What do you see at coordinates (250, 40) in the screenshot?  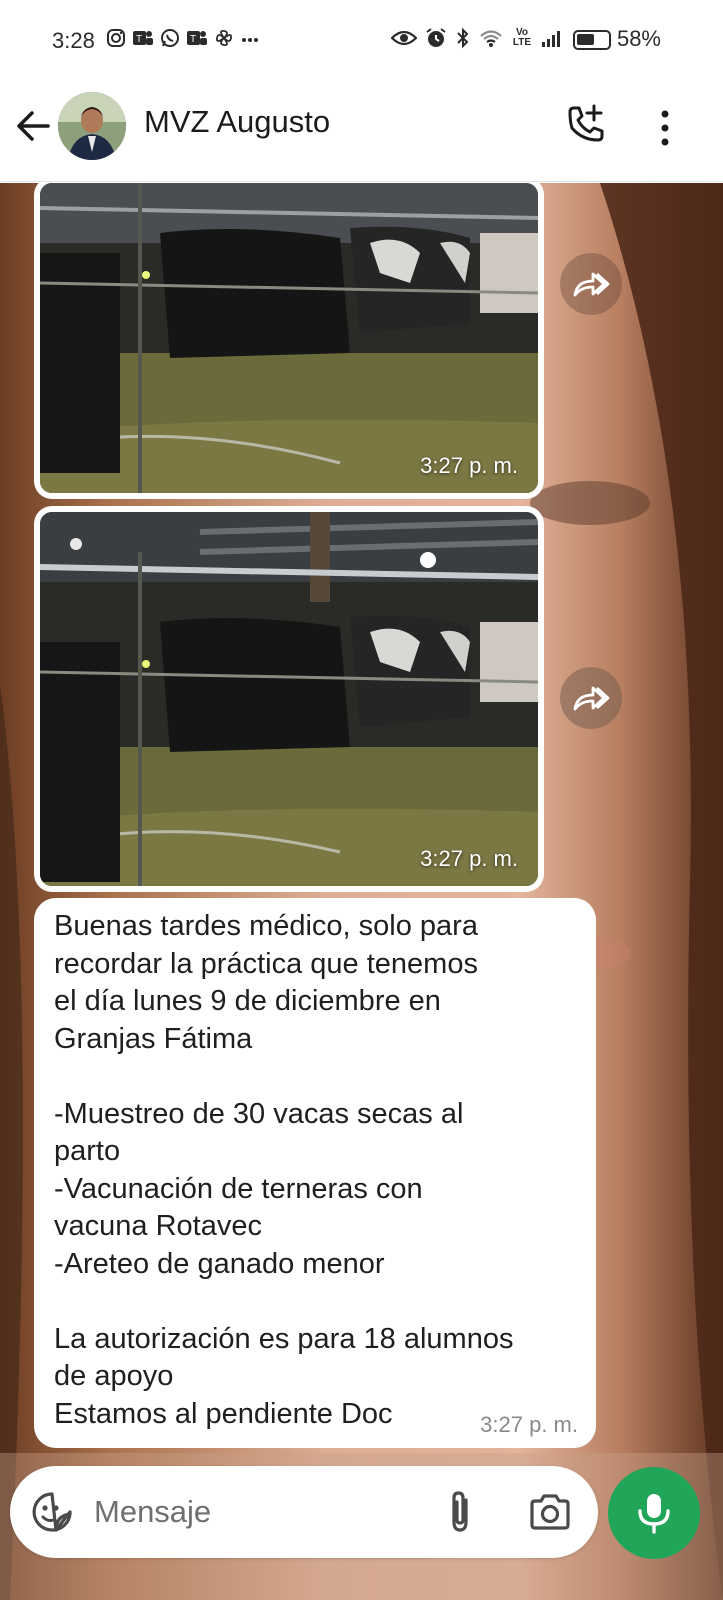 I see `more-dots-icon` at bounding box center [250, 40].